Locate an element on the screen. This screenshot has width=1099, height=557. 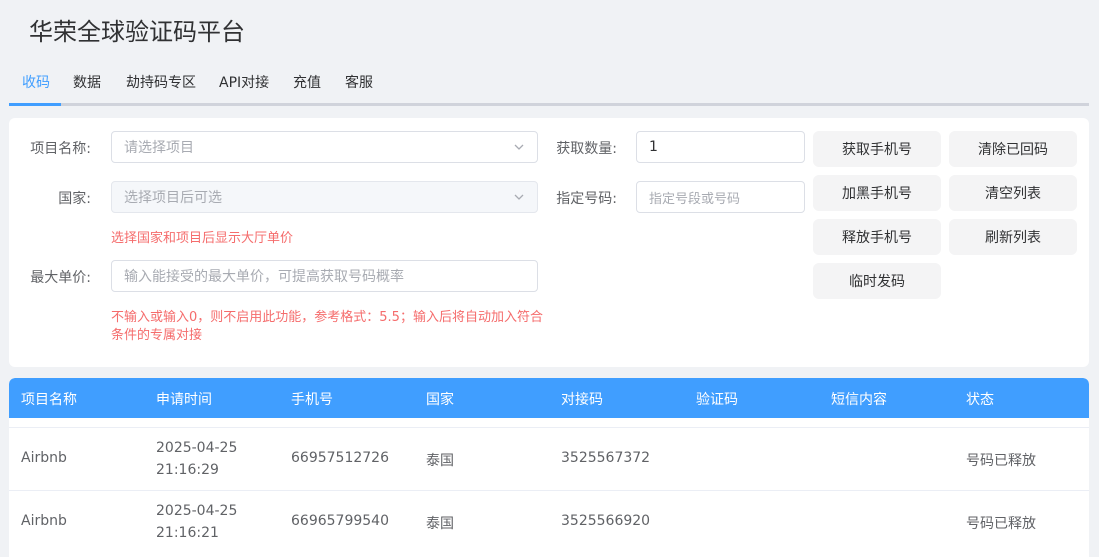
max-price-label: 最大单价: is located at coordinates (60, 278).